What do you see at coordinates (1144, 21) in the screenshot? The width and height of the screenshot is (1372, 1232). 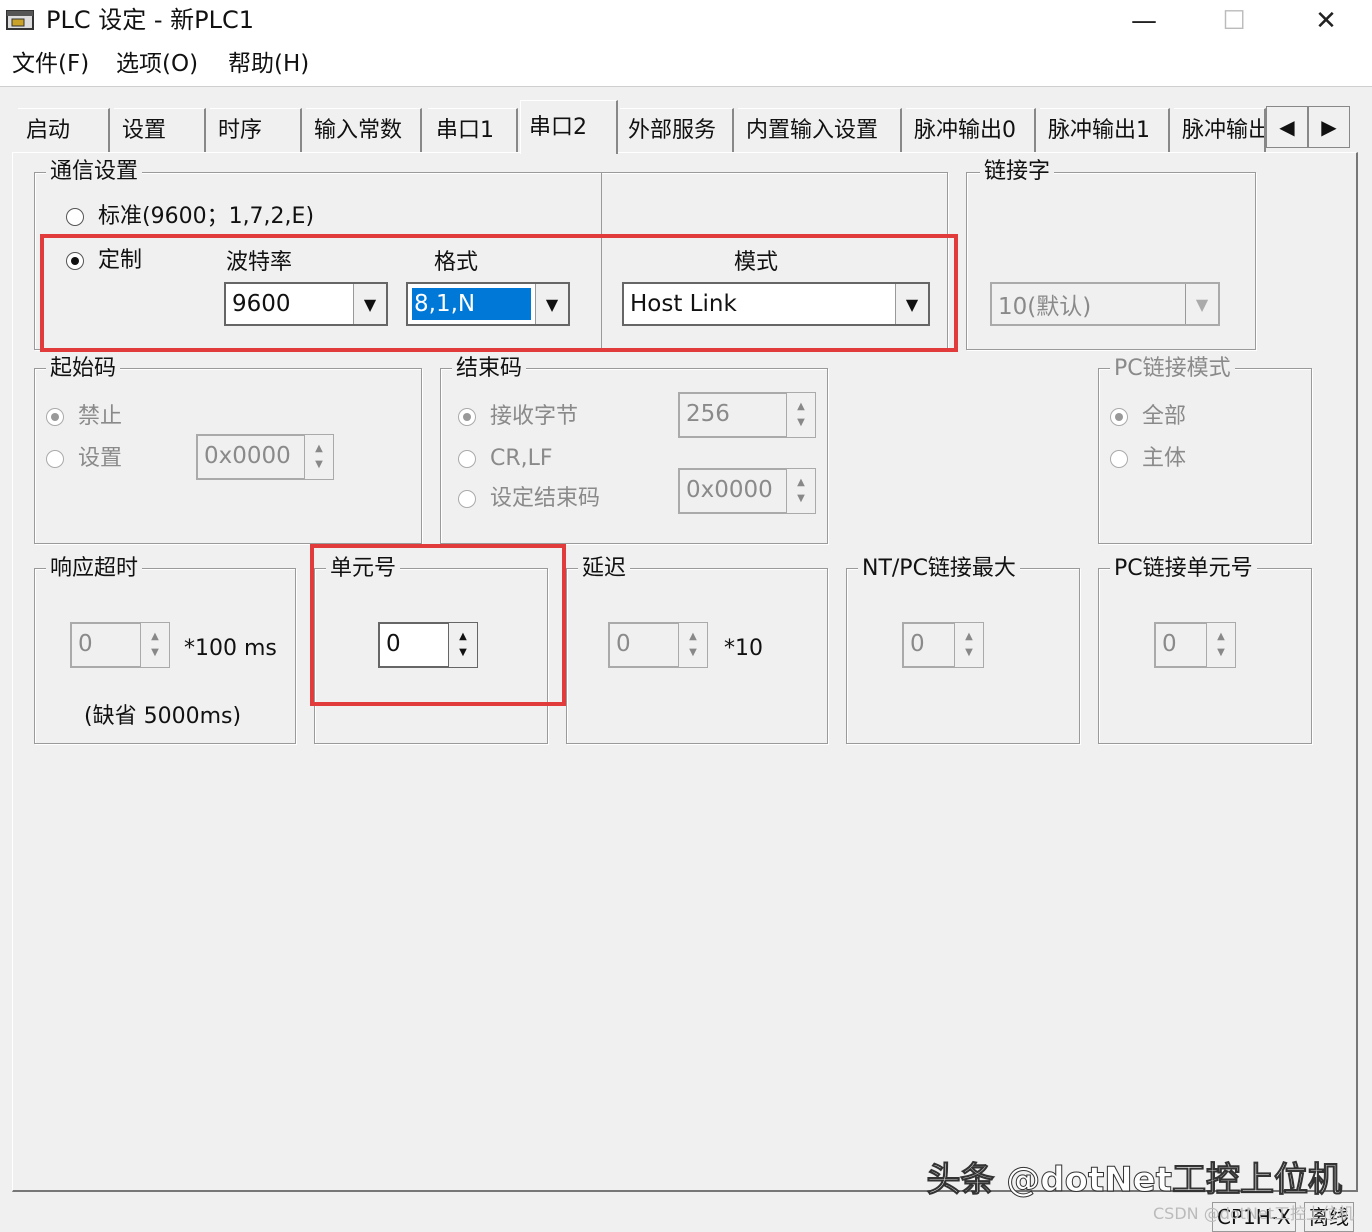 I see `minimize-button: —` at bounding box center [1144, 21].